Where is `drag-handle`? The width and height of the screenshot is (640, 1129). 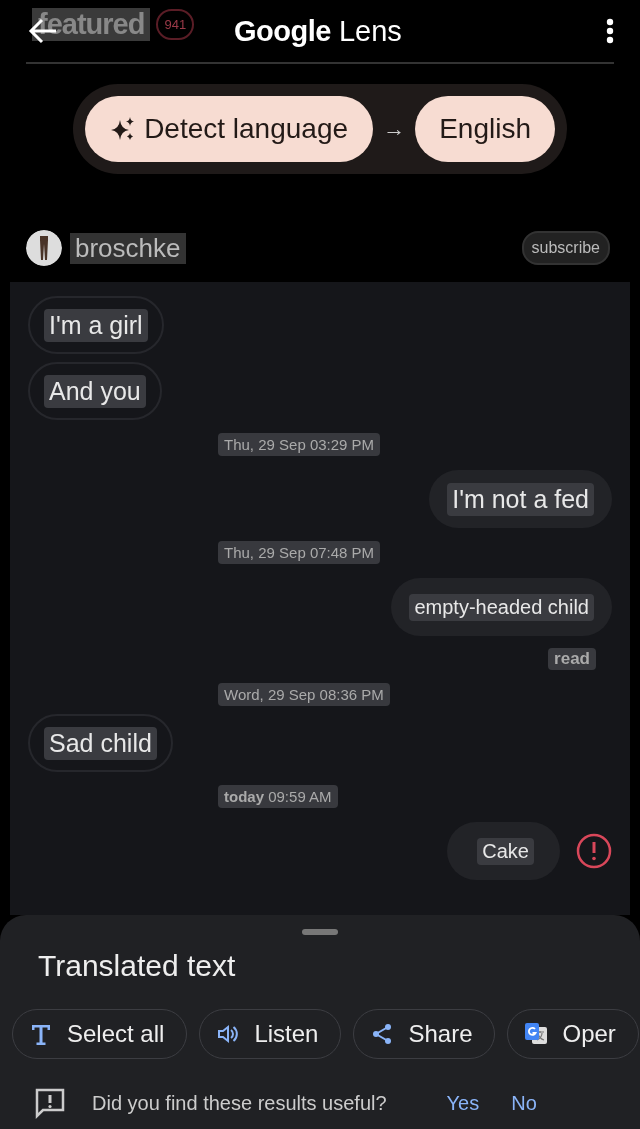
drag-handle is located at coordinates (320, 932).